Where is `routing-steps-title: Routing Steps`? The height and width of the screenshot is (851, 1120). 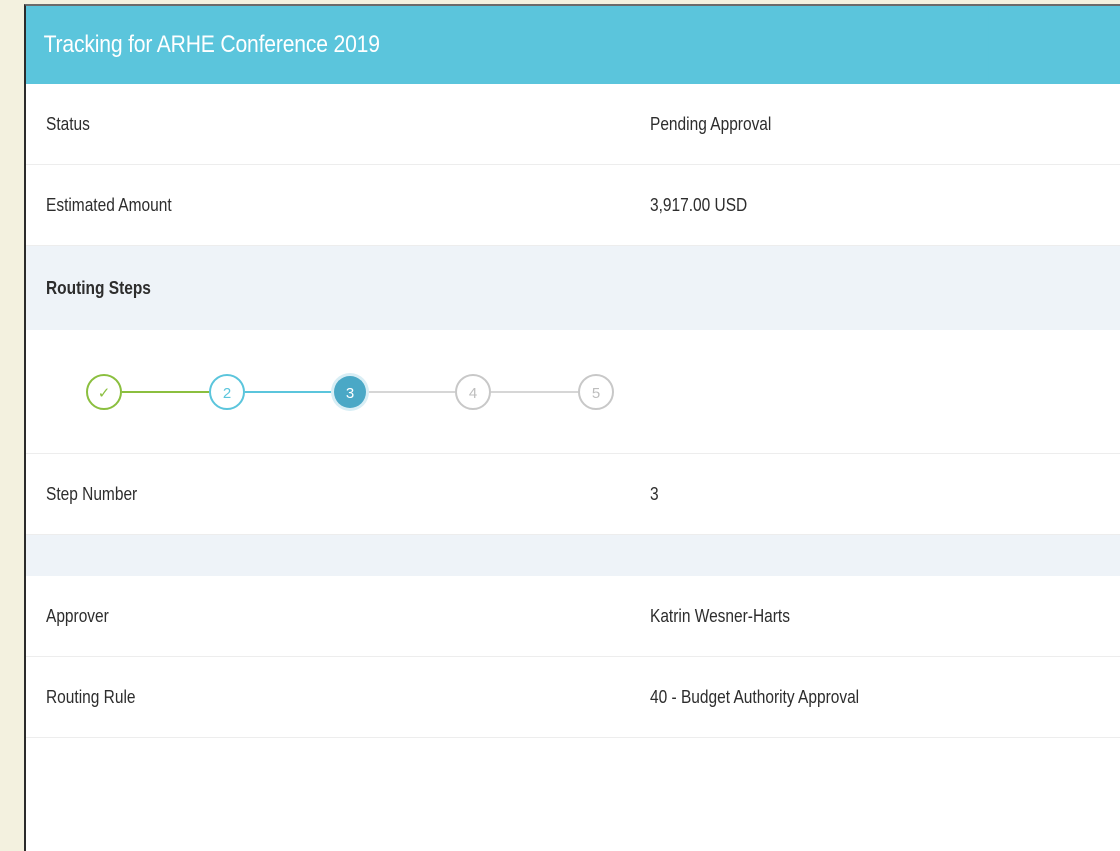 routing-steps-title: Routing Steps is located at coordinates (98, 287).